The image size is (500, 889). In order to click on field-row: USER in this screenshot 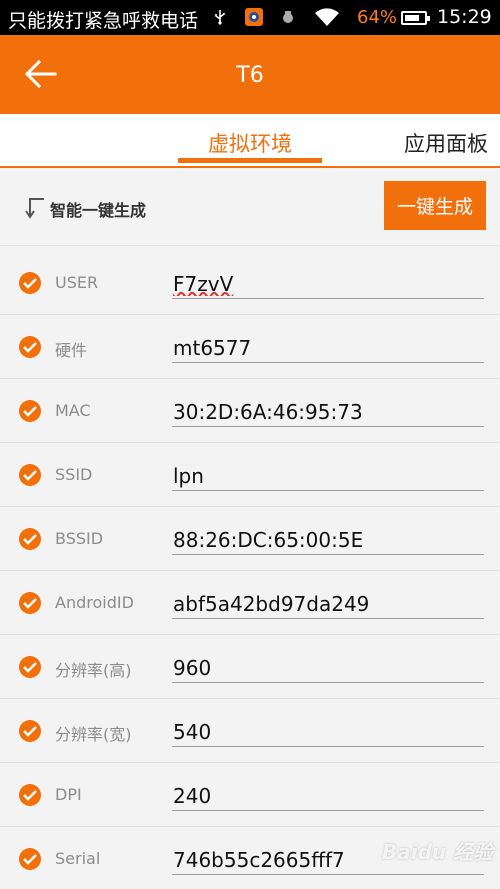, I will do `click(250, 283)`.